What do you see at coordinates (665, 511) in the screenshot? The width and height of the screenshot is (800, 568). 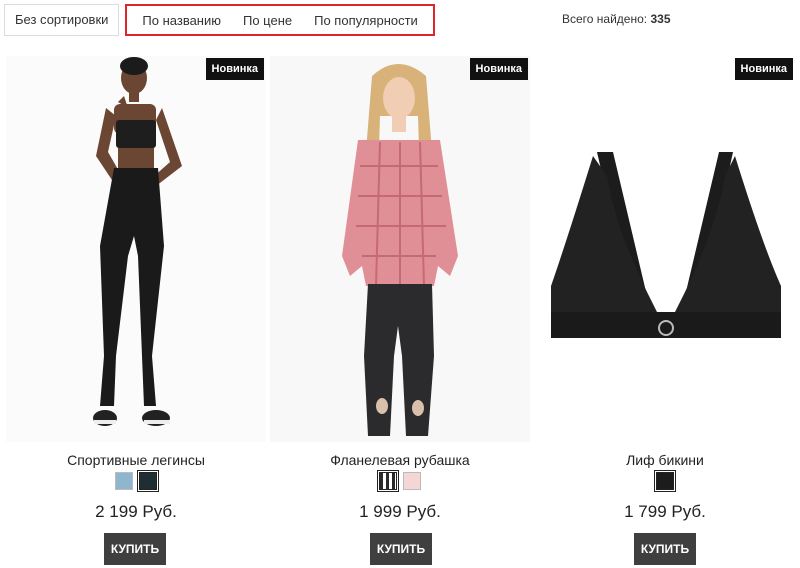 I see `product-price: 1 799 Руб.` at bounding box center [665, 511].